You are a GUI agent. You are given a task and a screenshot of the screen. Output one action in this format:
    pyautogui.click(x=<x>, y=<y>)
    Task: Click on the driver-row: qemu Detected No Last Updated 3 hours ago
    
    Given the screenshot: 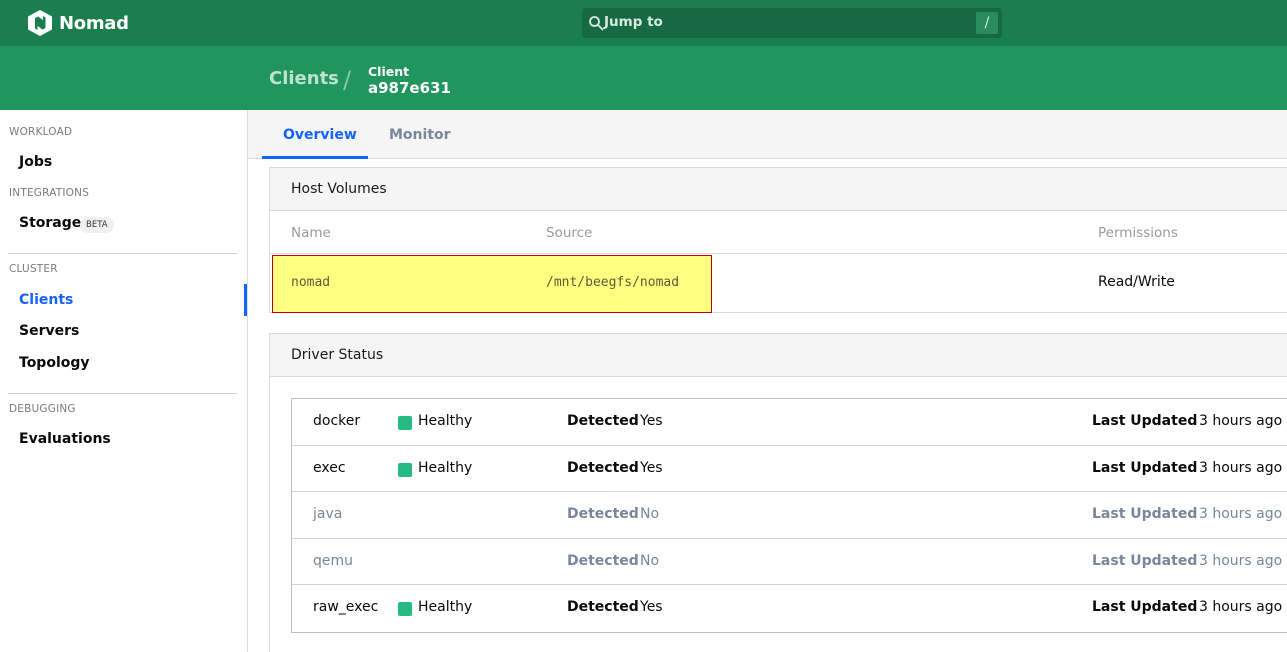 What is the action you would take?
    pyautogui.click(x=789, y=562)
    